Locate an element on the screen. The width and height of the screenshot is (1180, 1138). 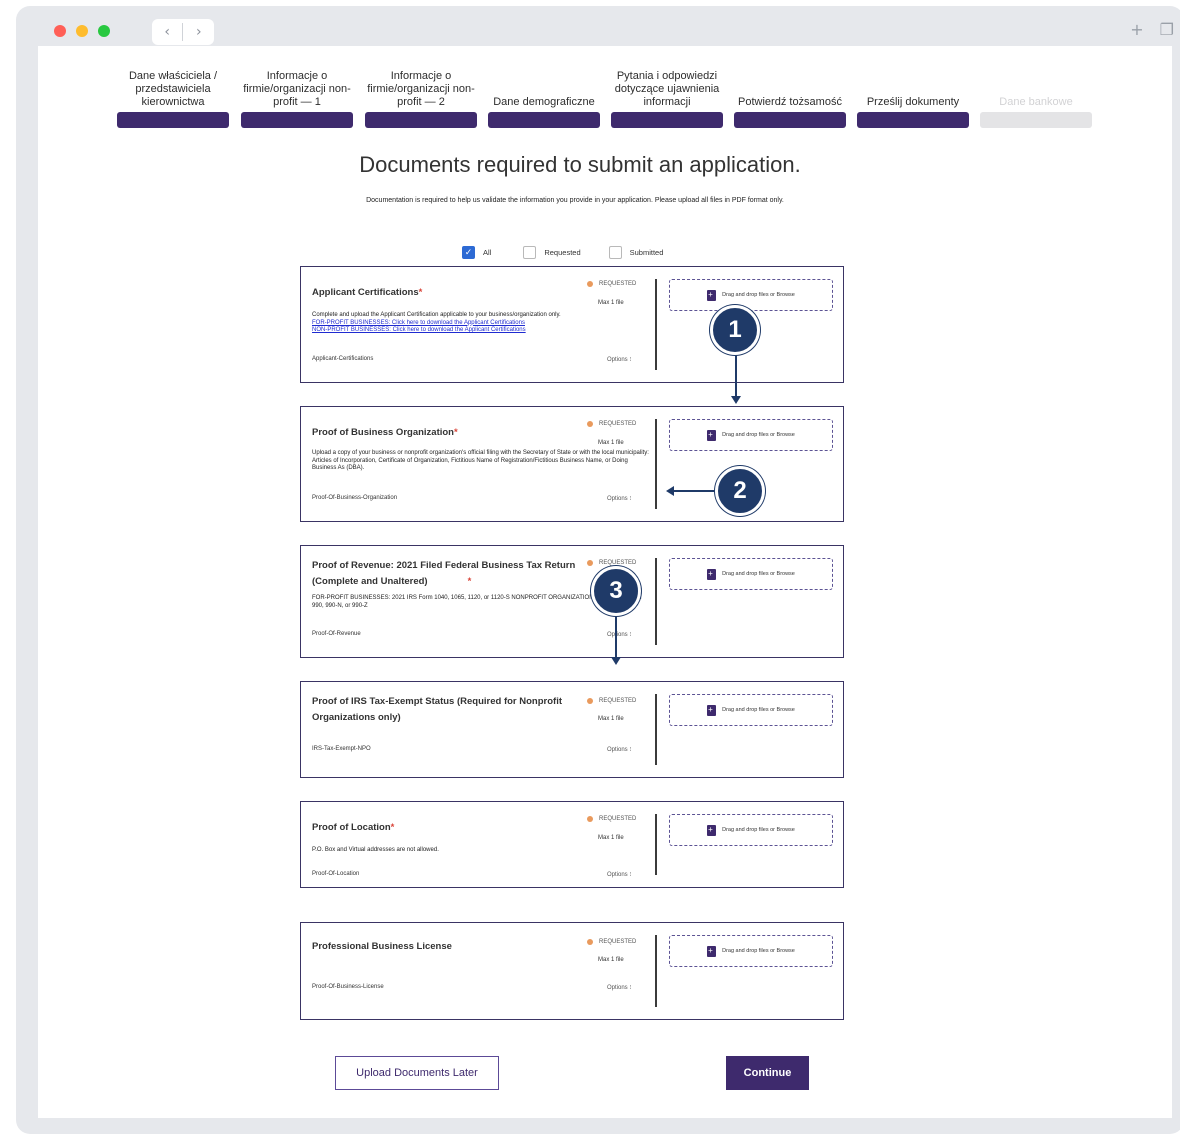
callout-3-arrow is located at coordinates (616, 637).